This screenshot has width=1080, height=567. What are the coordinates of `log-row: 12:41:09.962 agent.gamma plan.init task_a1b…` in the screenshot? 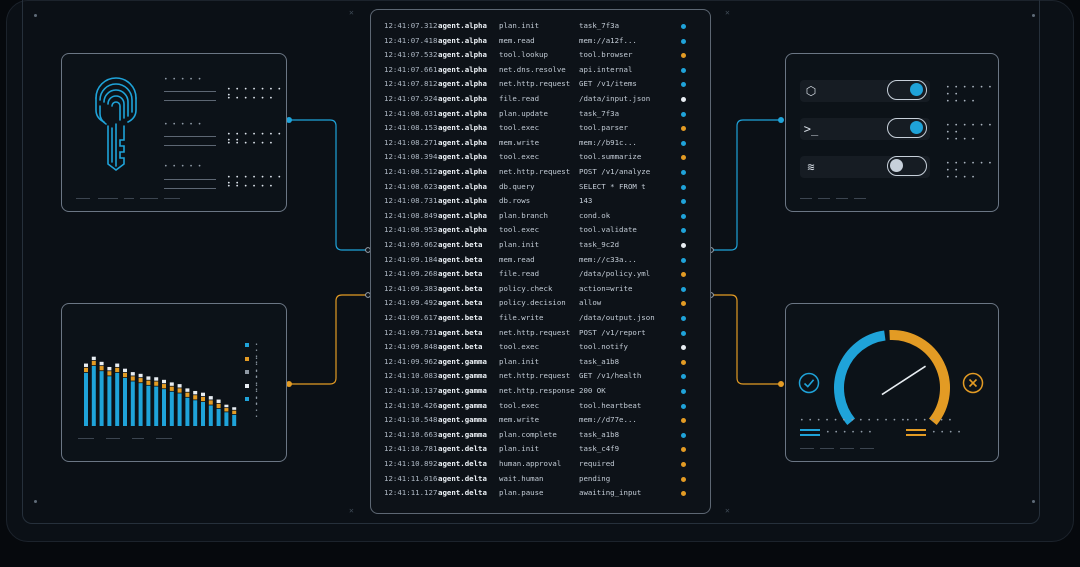 It's located at (540, 362).